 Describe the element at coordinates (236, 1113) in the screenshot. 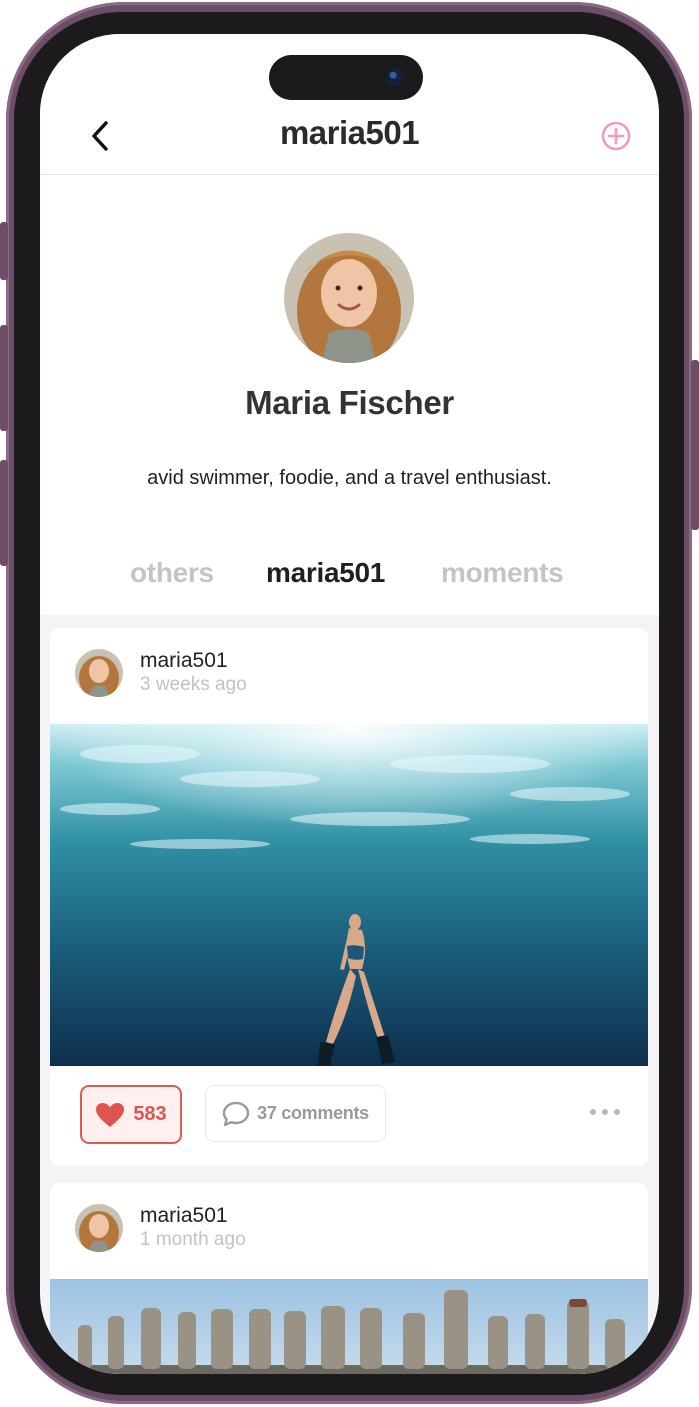

I see `speech-bubble-icon` at that location.